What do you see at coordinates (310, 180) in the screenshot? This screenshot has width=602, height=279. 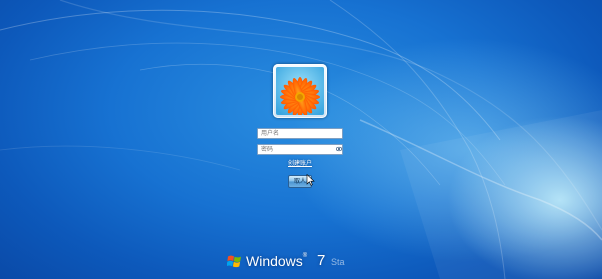 I see `mouse-cursor-icon` at bounding box center [310, 180].